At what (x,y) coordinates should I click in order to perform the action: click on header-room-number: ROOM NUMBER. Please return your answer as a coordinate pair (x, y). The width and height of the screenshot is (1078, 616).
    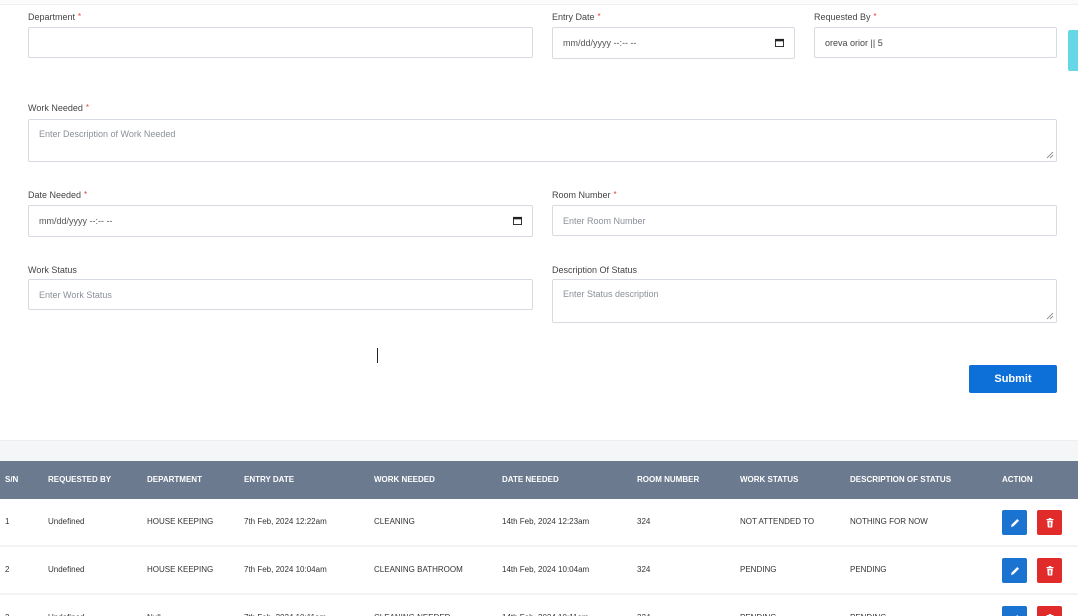
    Looking at the image, I should click on (668, 479).